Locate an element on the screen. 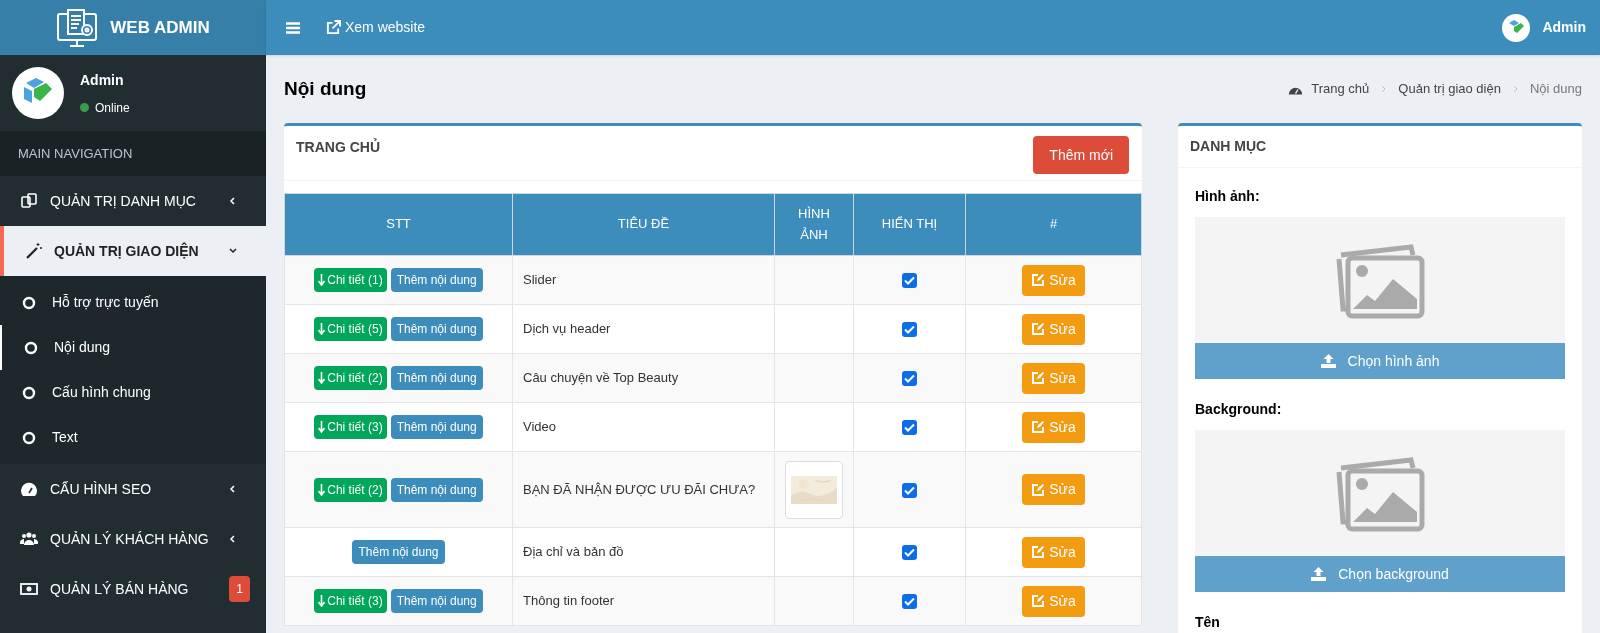 The width and height of the screenshot is (1600, 633). table-cell: Thông tin footer is located at coordinates (643, 601).